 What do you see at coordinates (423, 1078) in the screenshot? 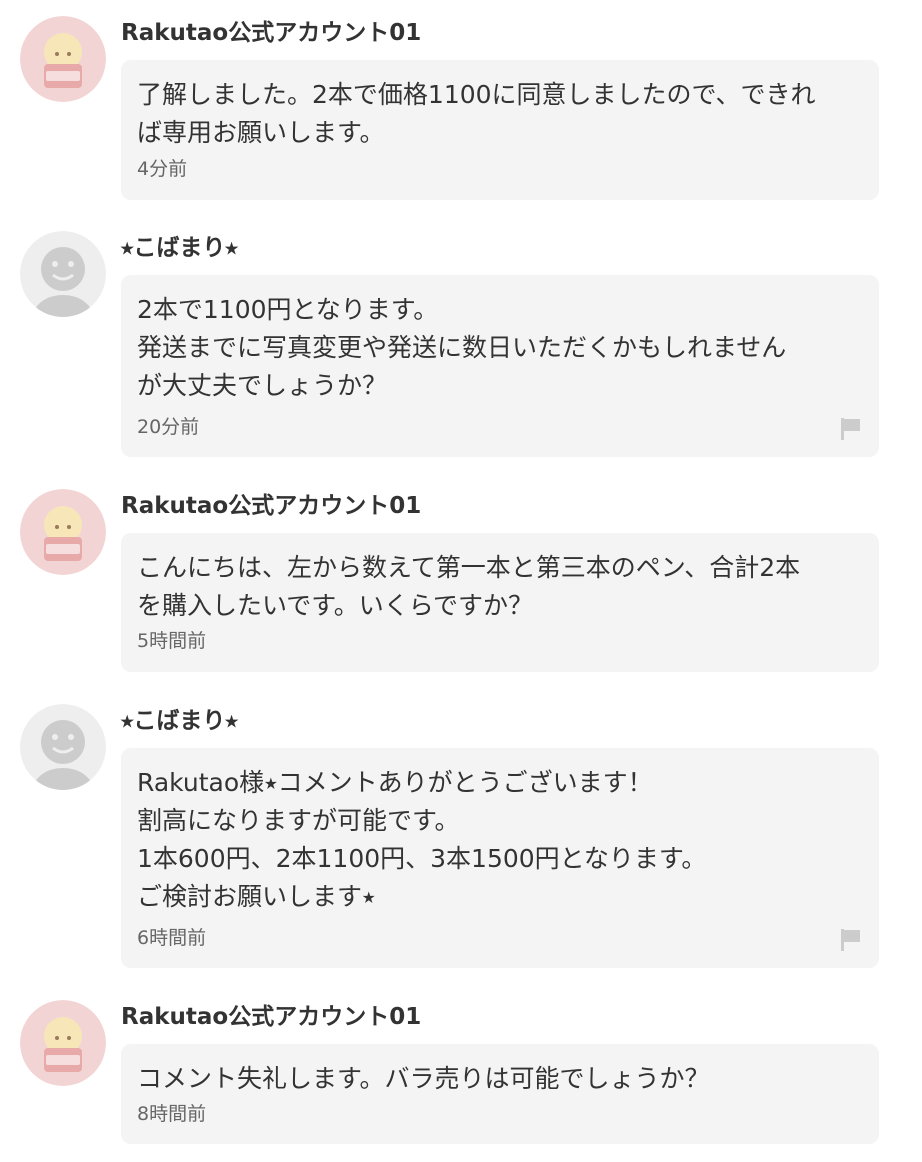
I see `comment-text-line: コメント失礼します。バラ売りは可能でしょうか？` at bounding box center [423, 1078].